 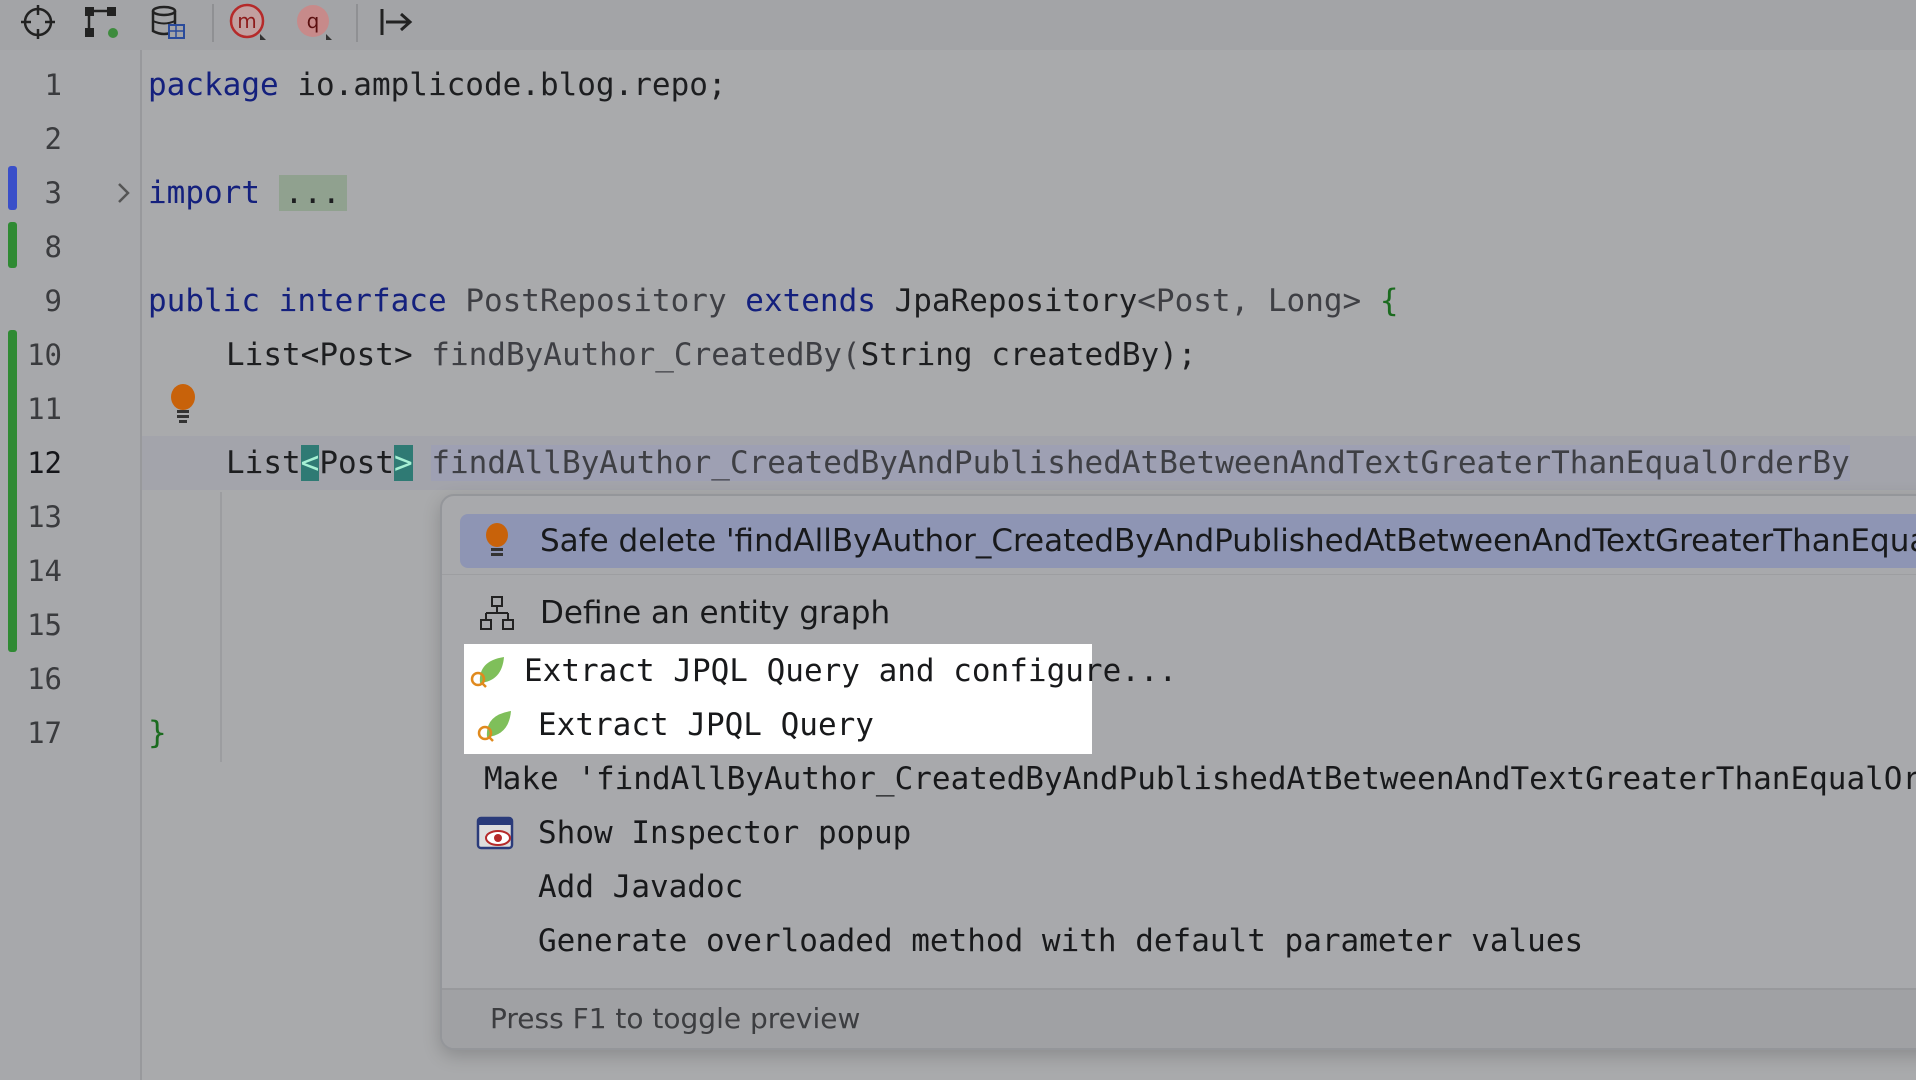 I want to click on popup-item-label: Show Inspector popup, so click(x=725, y=833).